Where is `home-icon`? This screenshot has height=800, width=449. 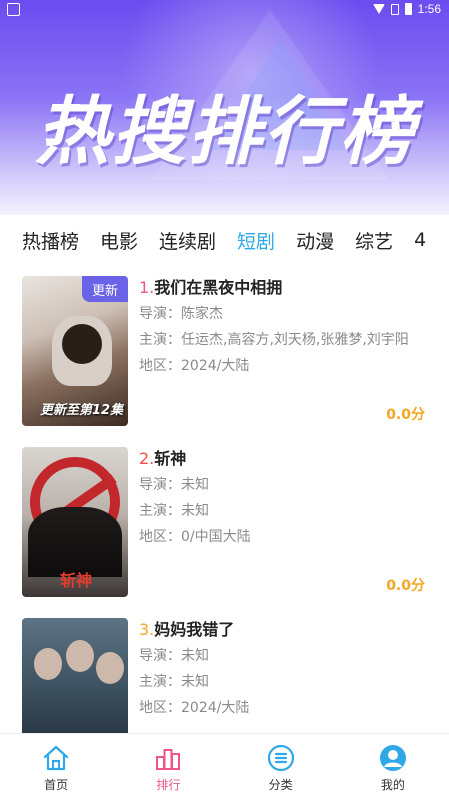
home-icon is located at coordinates (56, 758).